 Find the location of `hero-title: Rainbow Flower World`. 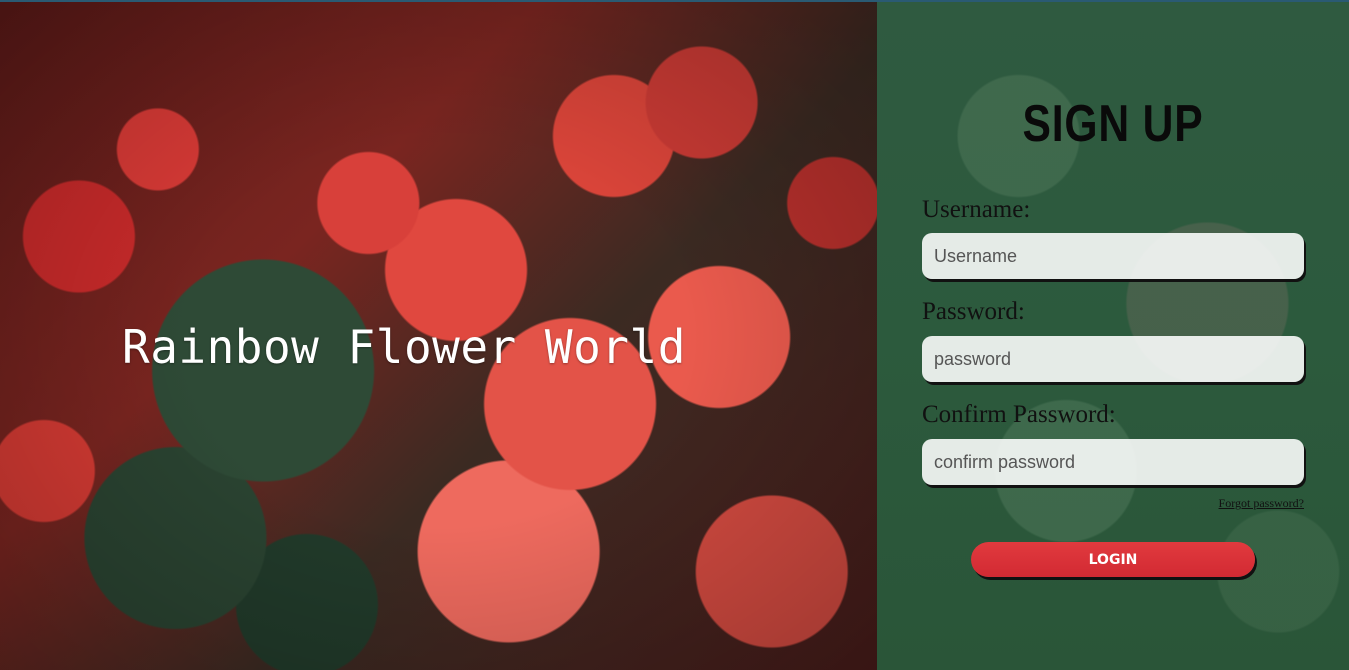

hero-title: Rainbow Flower World is located at coordinates (404, 347).